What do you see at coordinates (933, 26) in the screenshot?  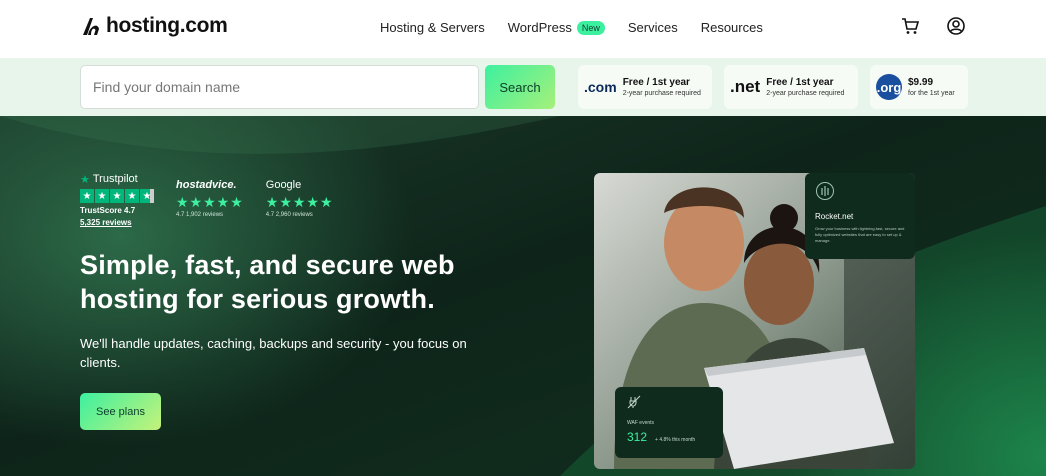 I see `nav-icons` at bounding box center [933, 26].